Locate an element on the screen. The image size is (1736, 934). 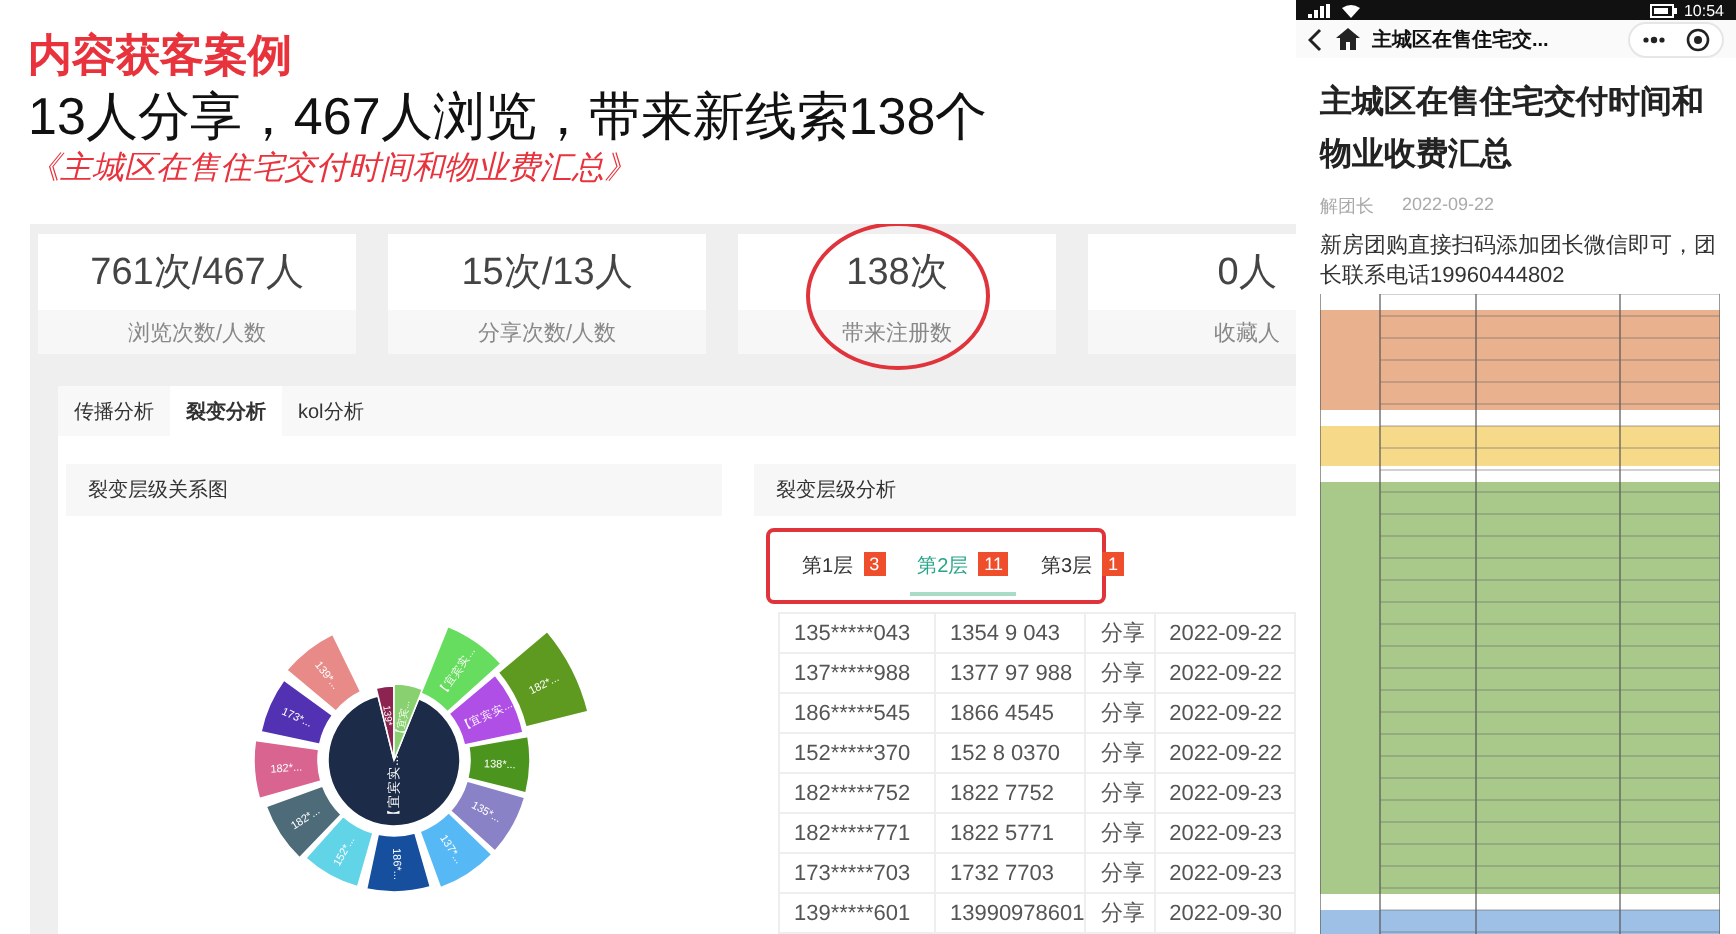
table-cell: 152*****370 is located at coordinates (857, 753).